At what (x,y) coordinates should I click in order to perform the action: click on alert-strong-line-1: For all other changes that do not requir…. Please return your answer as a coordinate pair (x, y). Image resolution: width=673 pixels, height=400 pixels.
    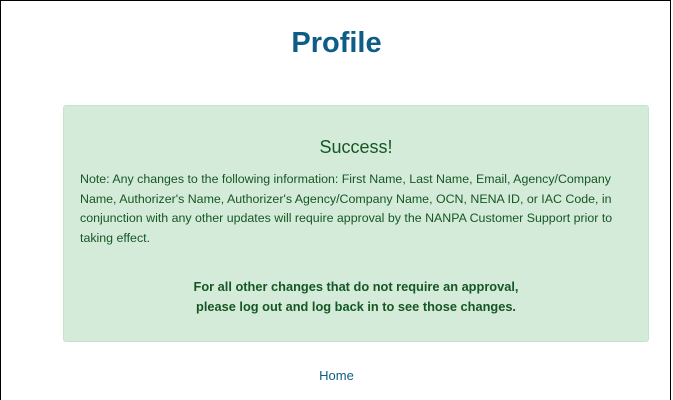
    Looking at the image, I should click on (356, 286).